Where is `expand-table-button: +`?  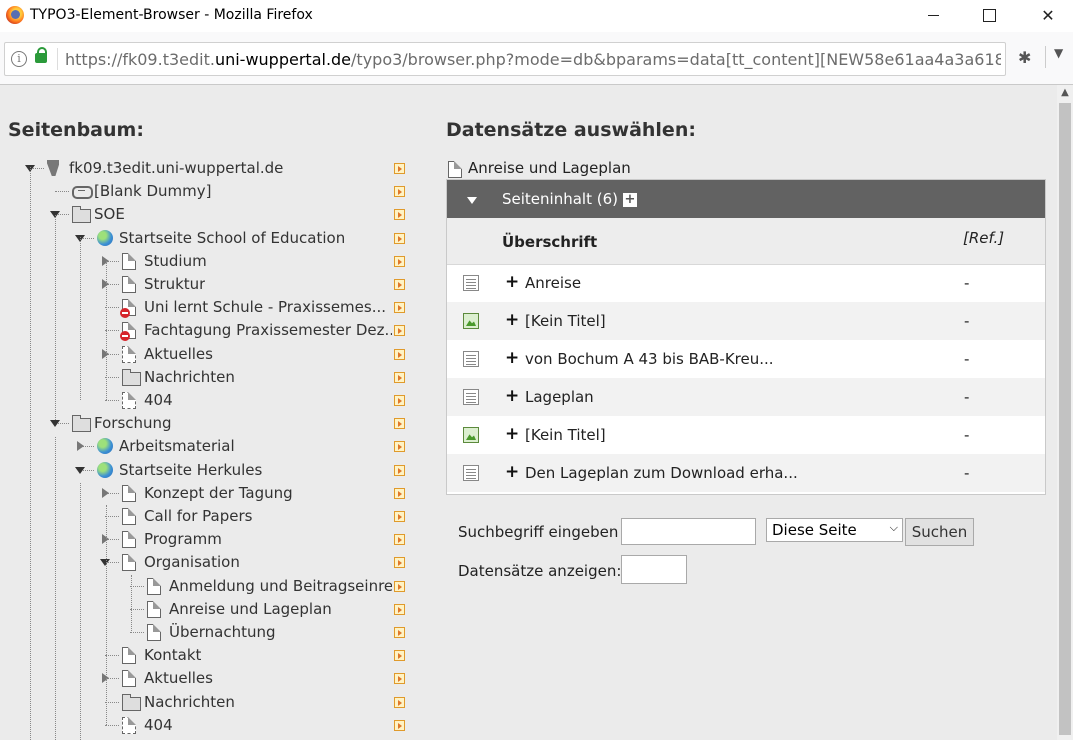
expand-table-button: + is located at coordinates (630, 200).